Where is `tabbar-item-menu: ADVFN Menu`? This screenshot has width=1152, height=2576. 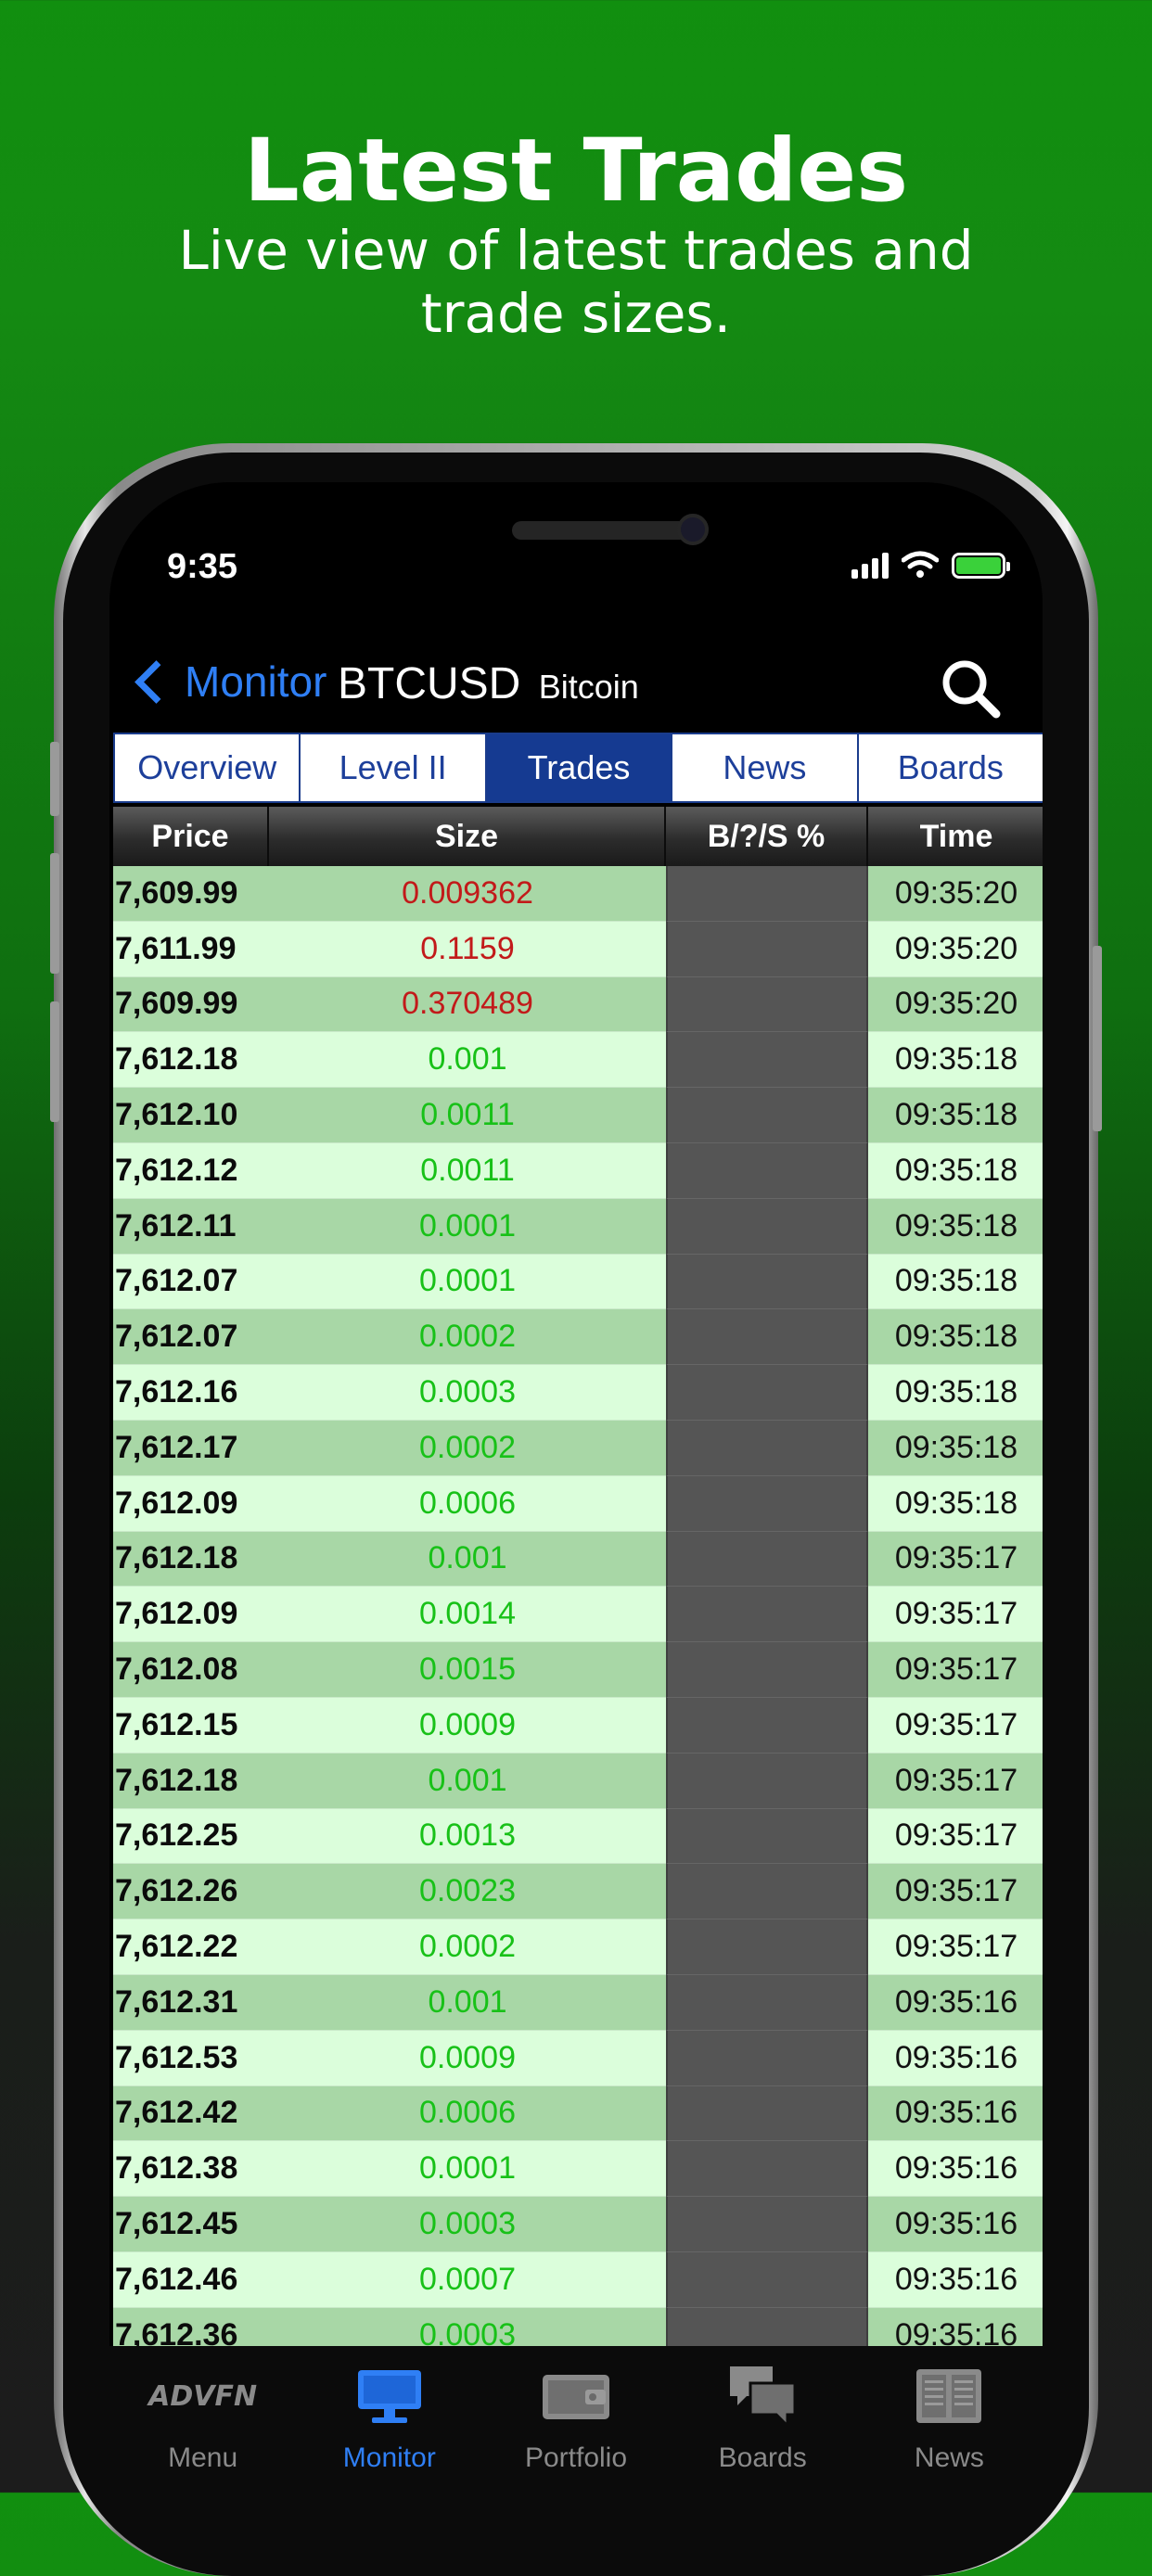 tabbar-item-menu: ADVFN Menu is located at coordinates (202, 2434).